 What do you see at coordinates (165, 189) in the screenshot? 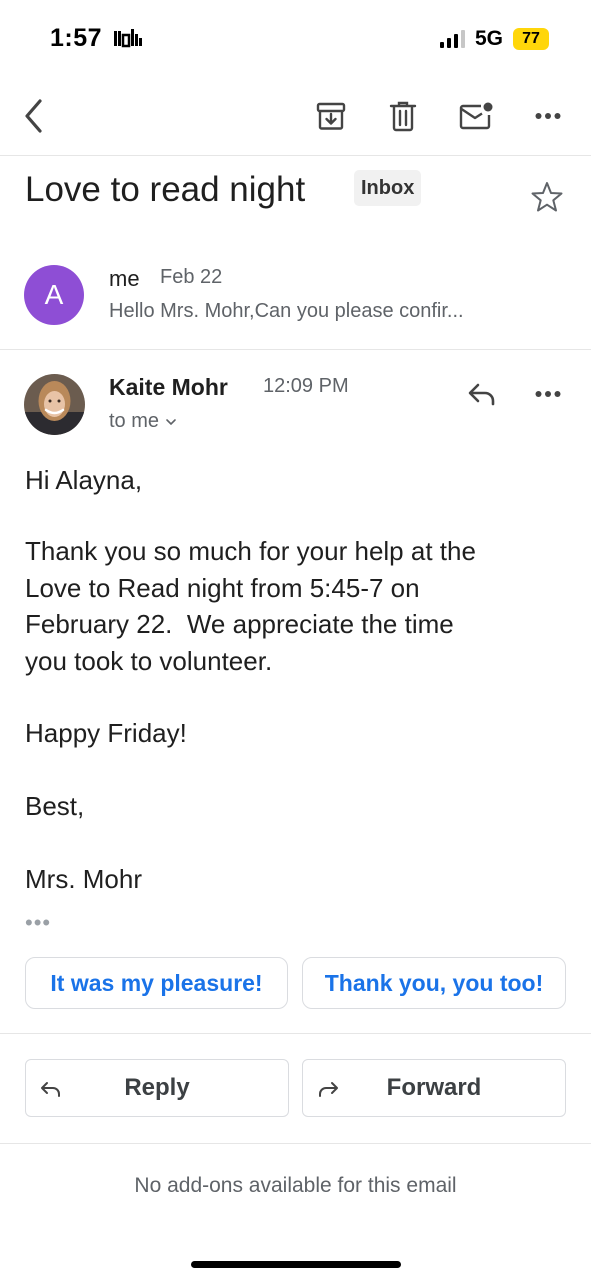
I see `email-subject: Love to read night` at bounding box center [165, 189].